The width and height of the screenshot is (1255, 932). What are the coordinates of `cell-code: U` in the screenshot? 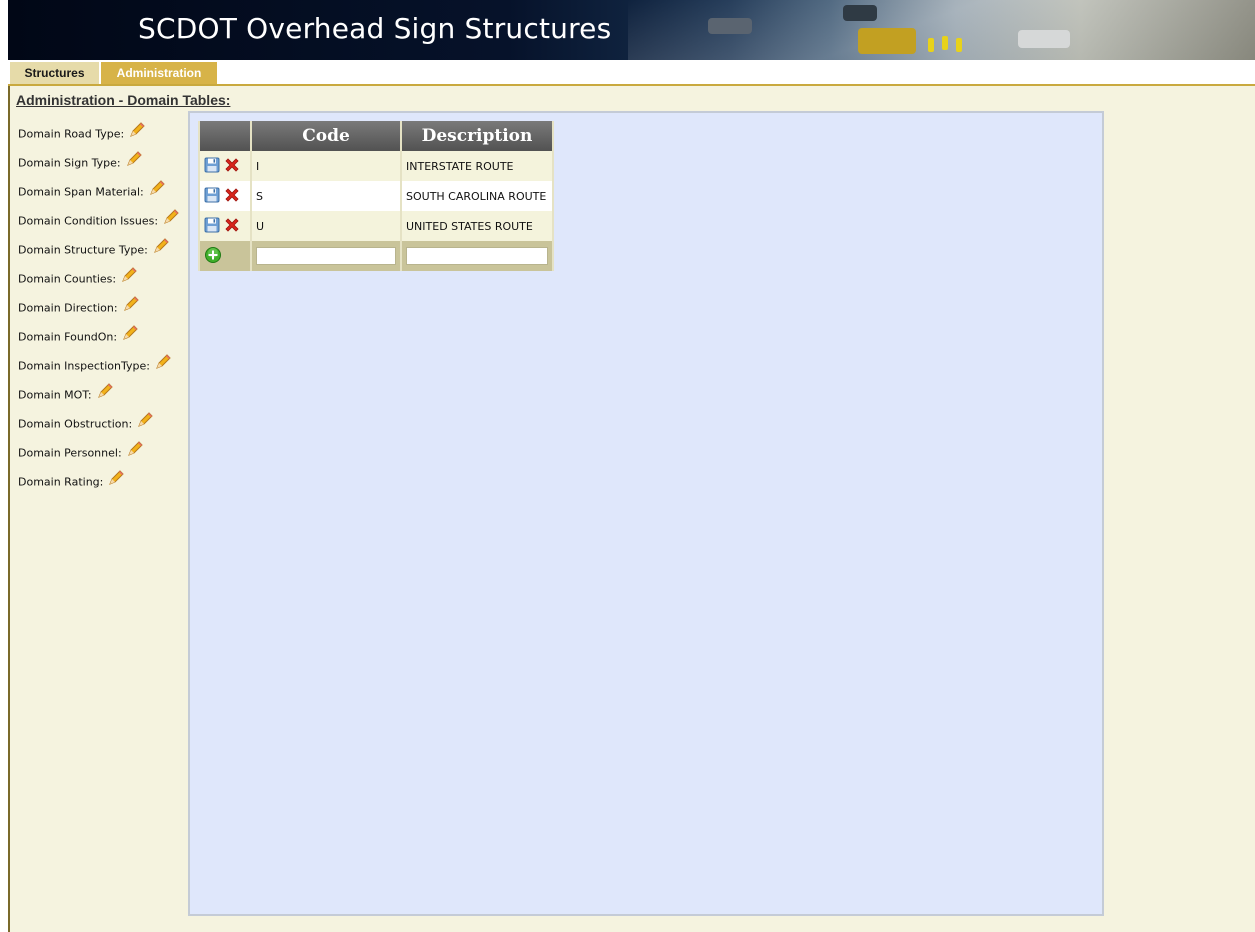 It's located at (326, 226).